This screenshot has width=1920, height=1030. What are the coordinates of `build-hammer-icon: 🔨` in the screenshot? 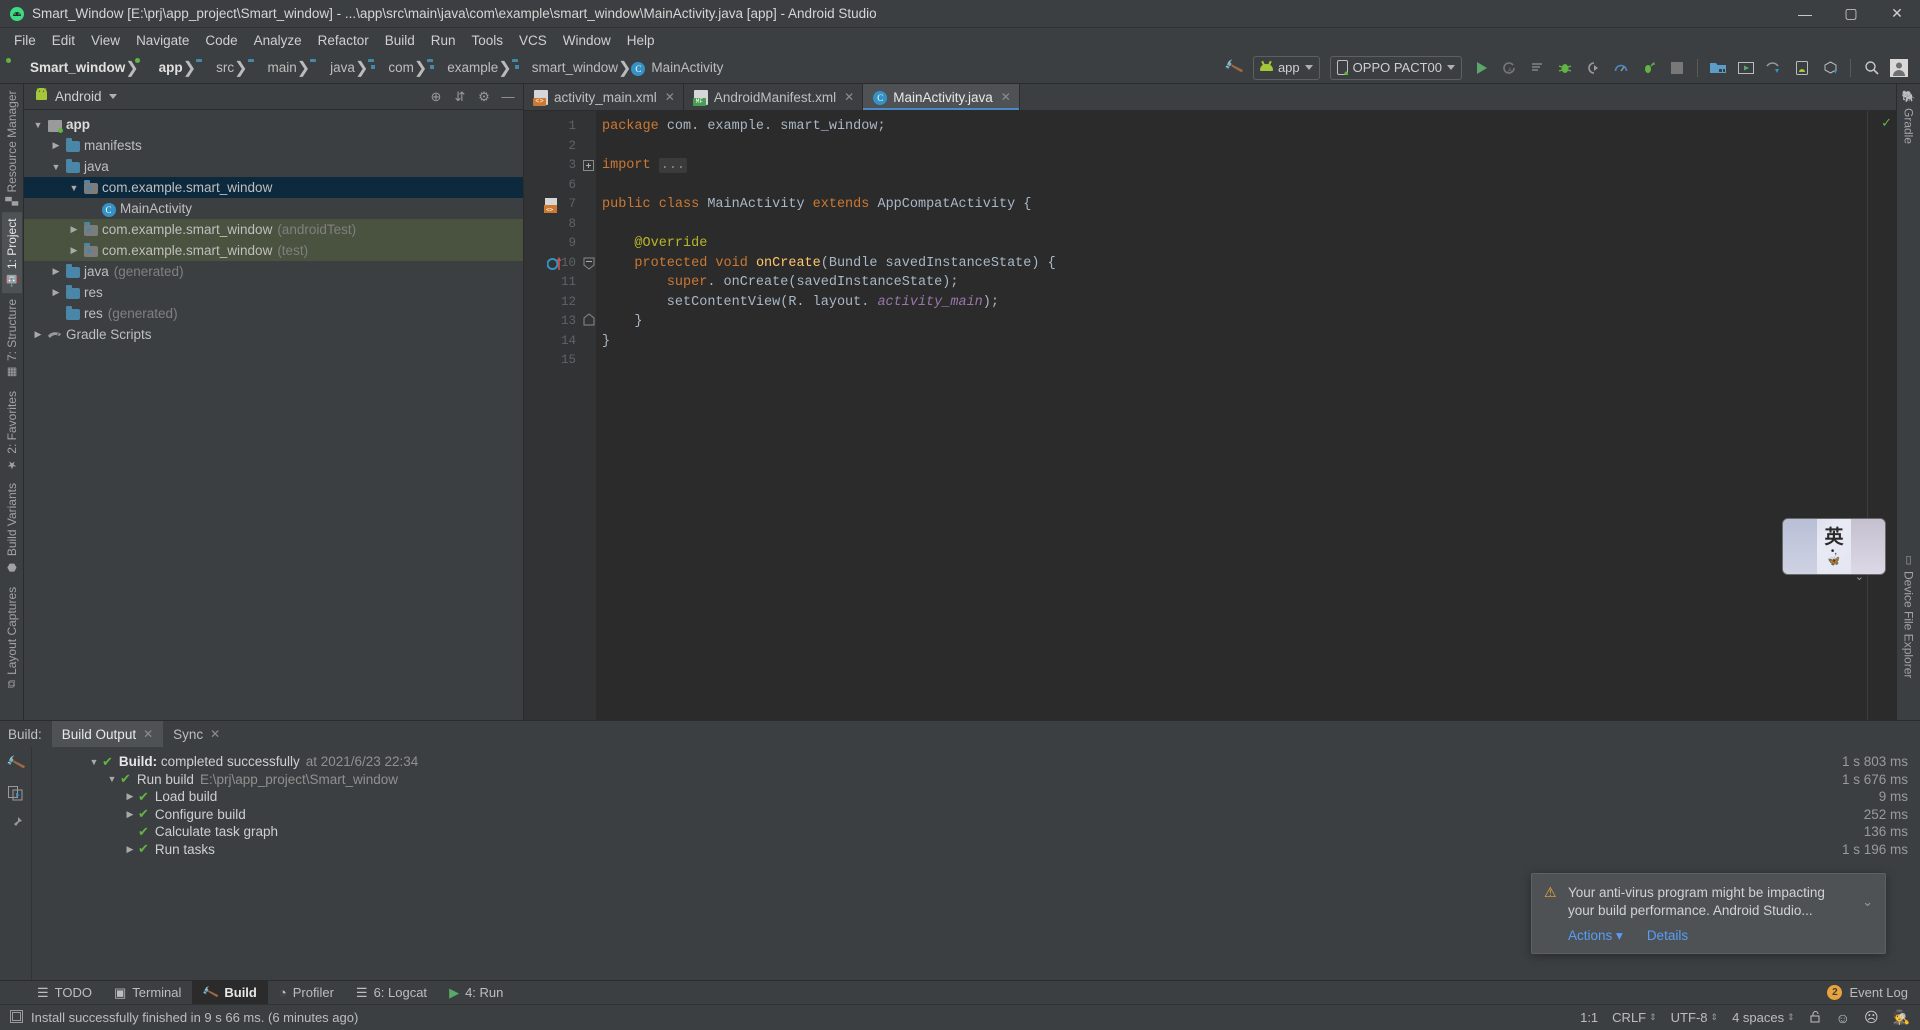 It's located at (1234, 68).